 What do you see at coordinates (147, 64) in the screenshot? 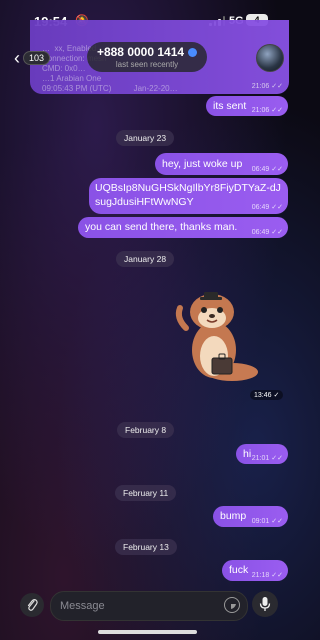
I see `chat-subtitle: last seen recently` at bounding box center [147, 64].